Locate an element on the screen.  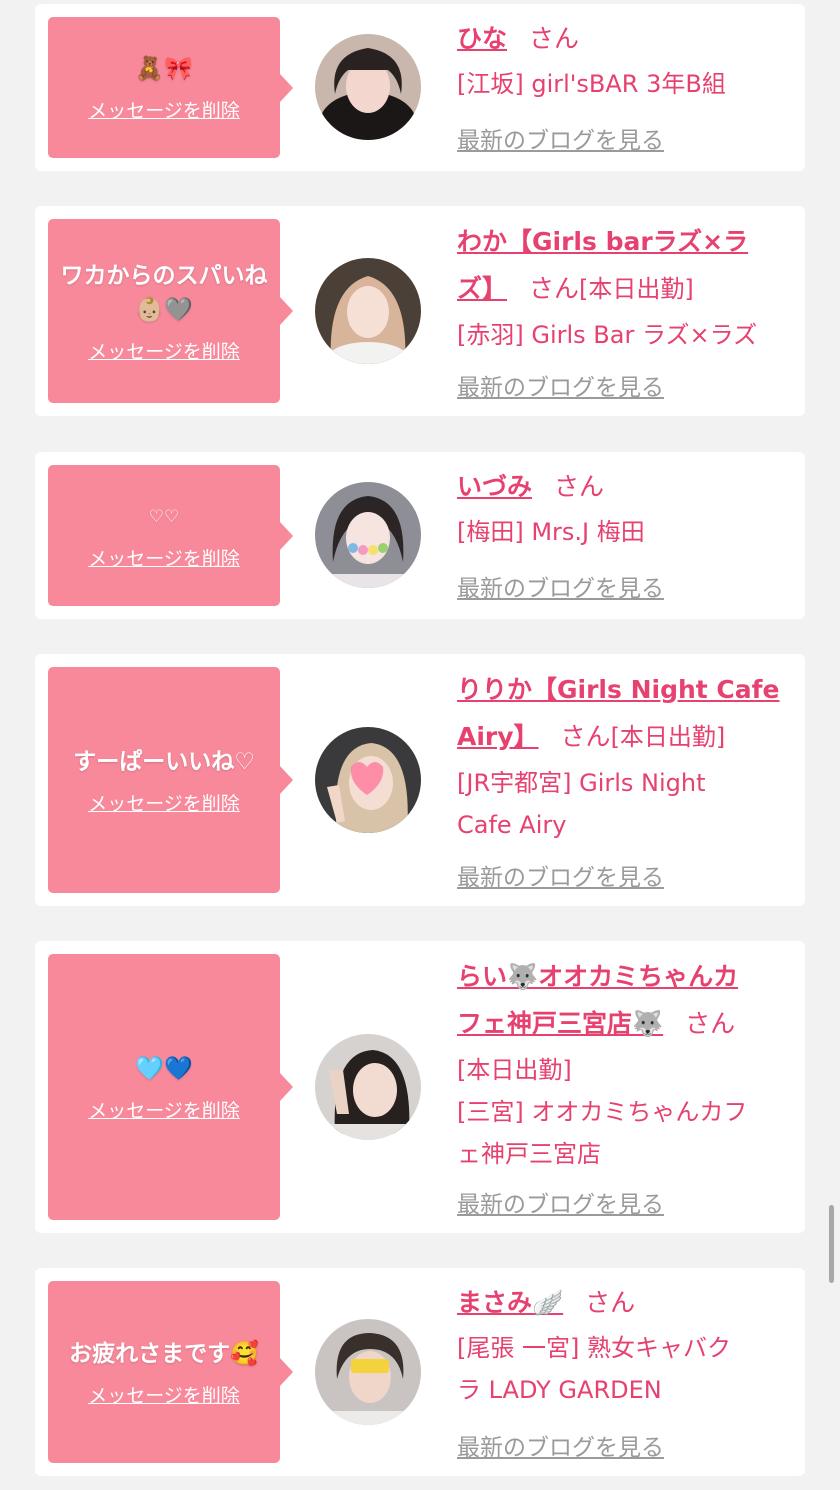
message-bubble: ワカからのスパいね👶🏼🩶 メッセージを削除 is located at coordinates (170, 311).